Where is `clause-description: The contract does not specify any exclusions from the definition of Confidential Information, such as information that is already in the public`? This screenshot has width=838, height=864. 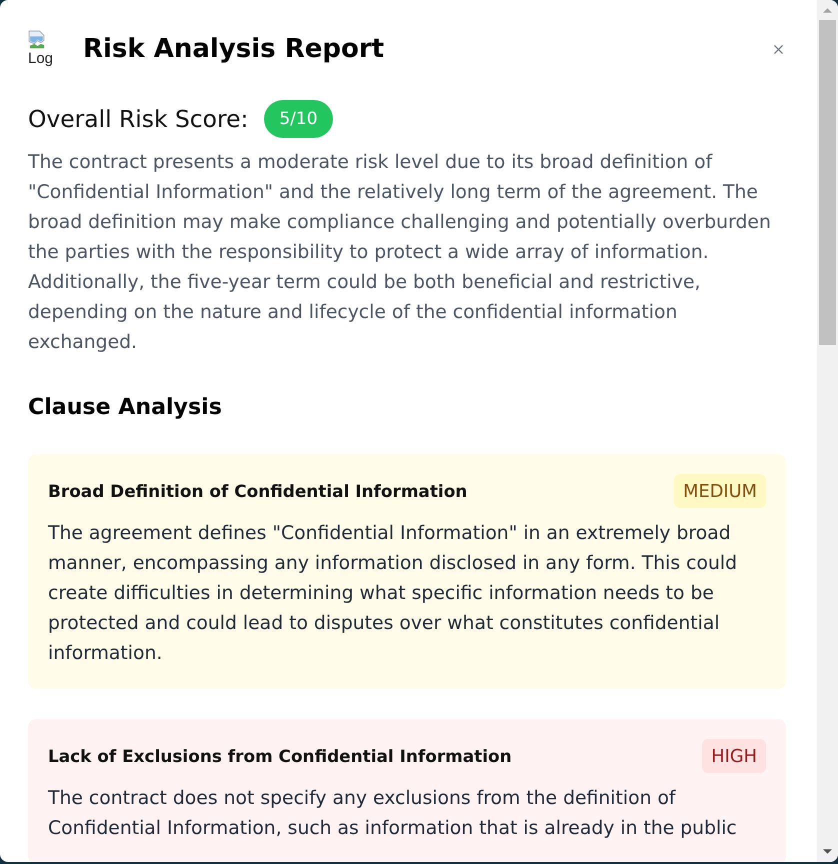
clause-description: The contract does not specify any exclusions from the definition of Confidential Information, such as information that is already in the public is located at coordinates (393, 814).